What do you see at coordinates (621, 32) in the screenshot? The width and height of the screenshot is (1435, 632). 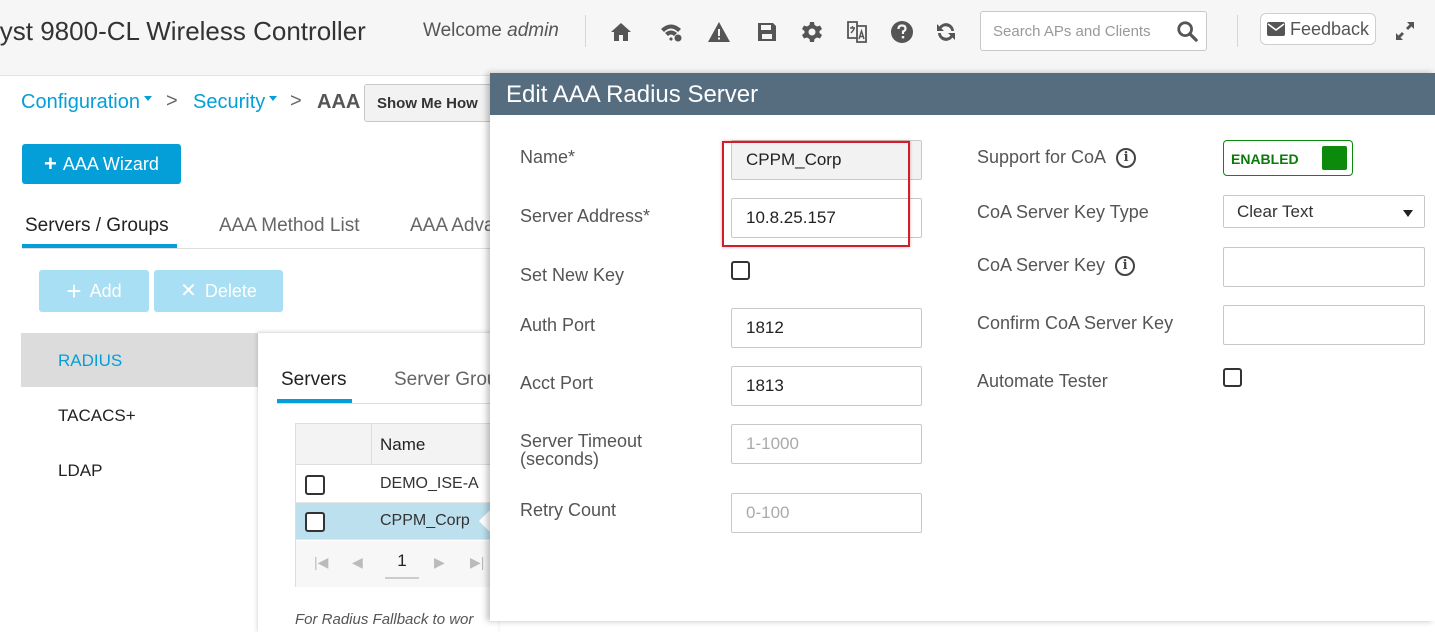 I see `home-icon` at bounding box center [621, 32].